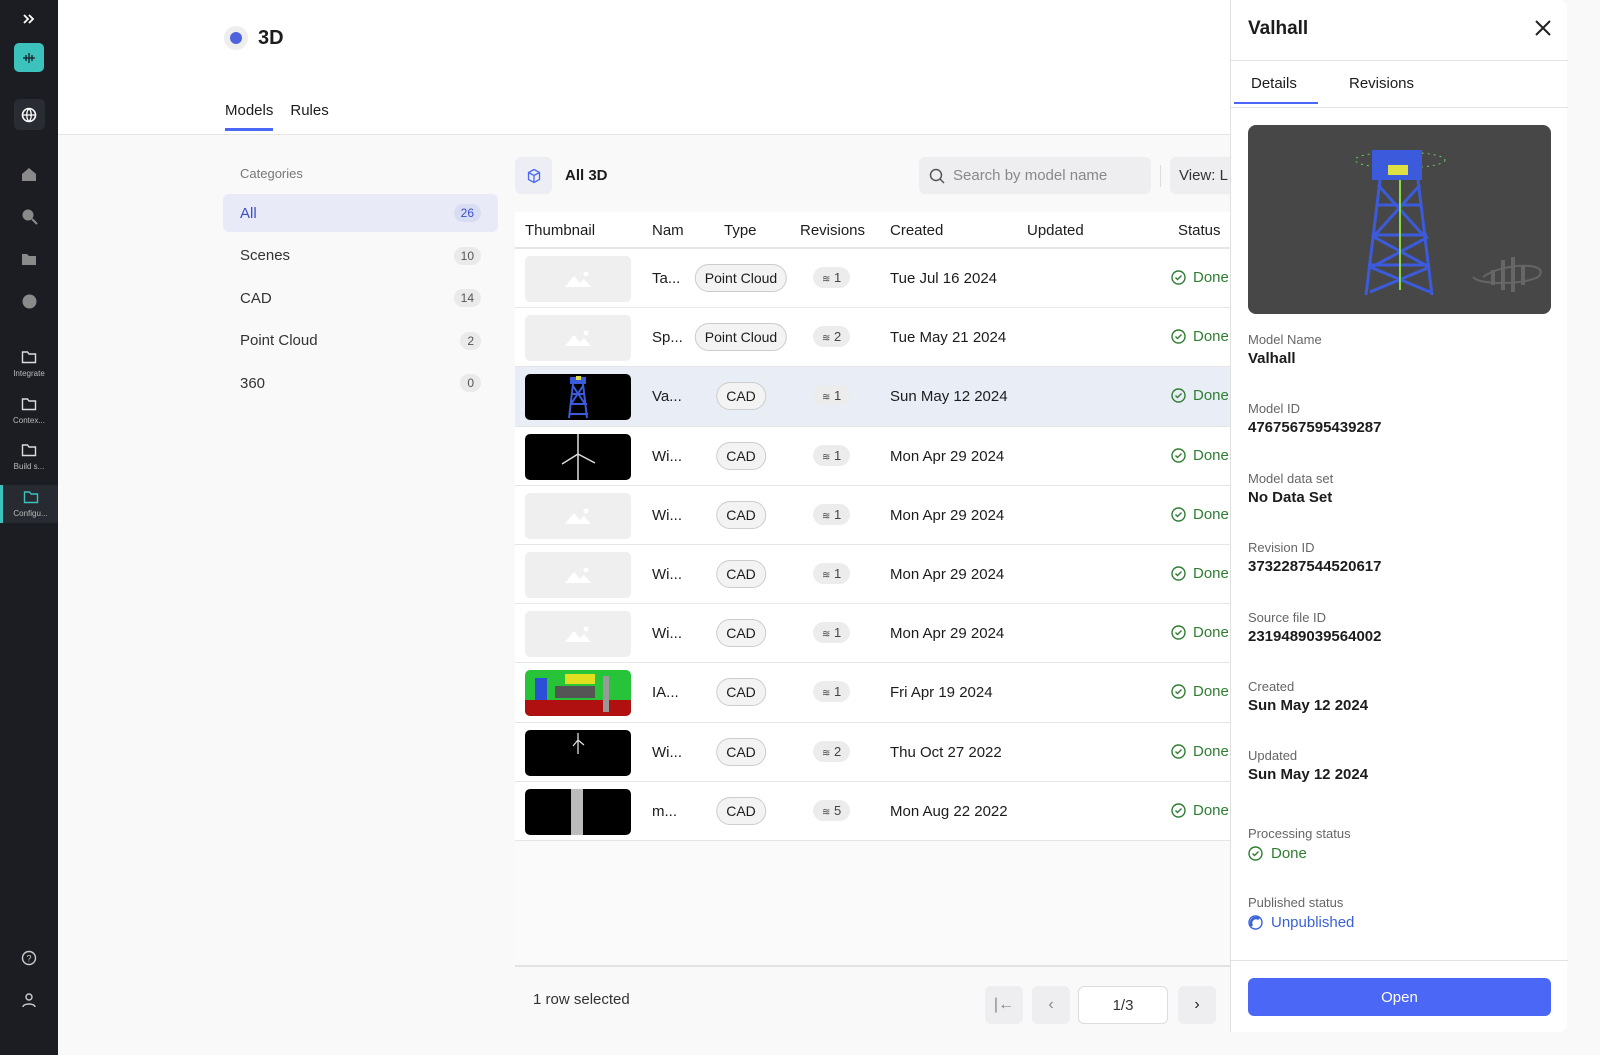 This screenshot has height=1055, width=1600. What do you see at coordinates (872, 811) in the screenshot?
I see `table-row: m... CAD ≋ 5 Mon Aug 22 2022 Done` at bounding box center [872, 811].